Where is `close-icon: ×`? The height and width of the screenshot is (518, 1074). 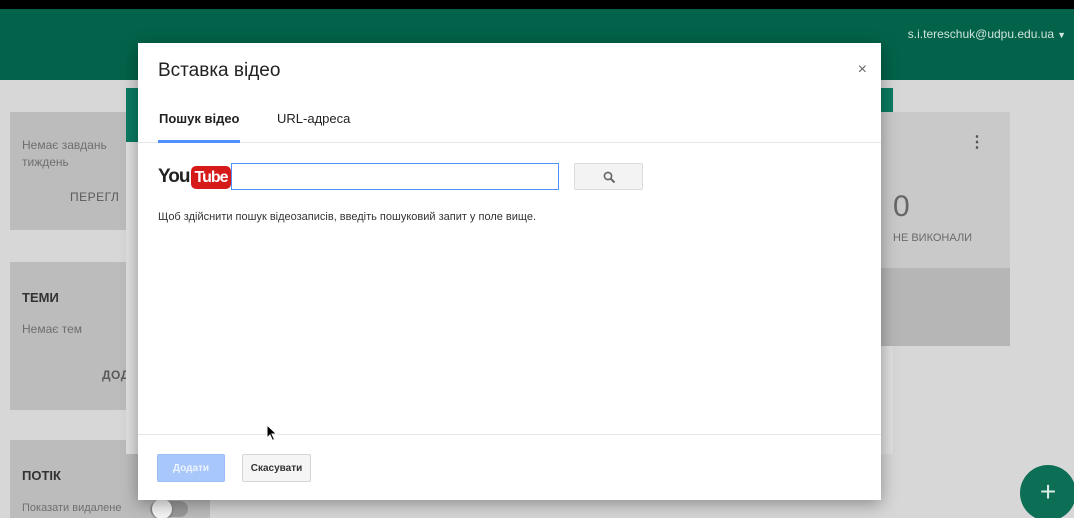 close-icon: × is located at coordinates (862, 70).